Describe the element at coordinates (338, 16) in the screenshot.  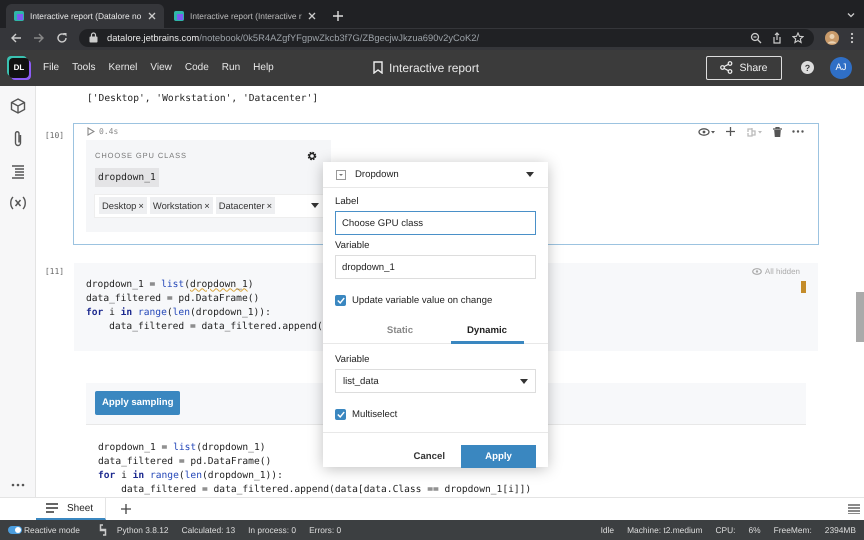
I see `new-tab-icon` at that location.